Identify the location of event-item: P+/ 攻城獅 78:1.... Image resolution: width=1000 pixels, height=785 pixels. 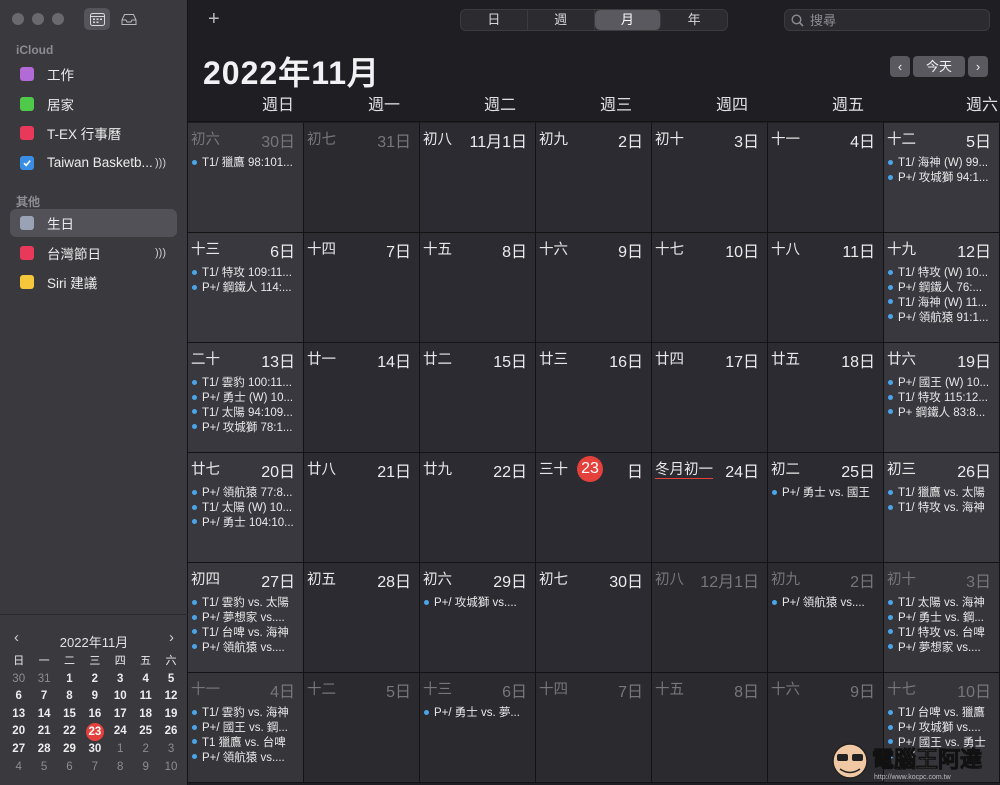
(245, 426).